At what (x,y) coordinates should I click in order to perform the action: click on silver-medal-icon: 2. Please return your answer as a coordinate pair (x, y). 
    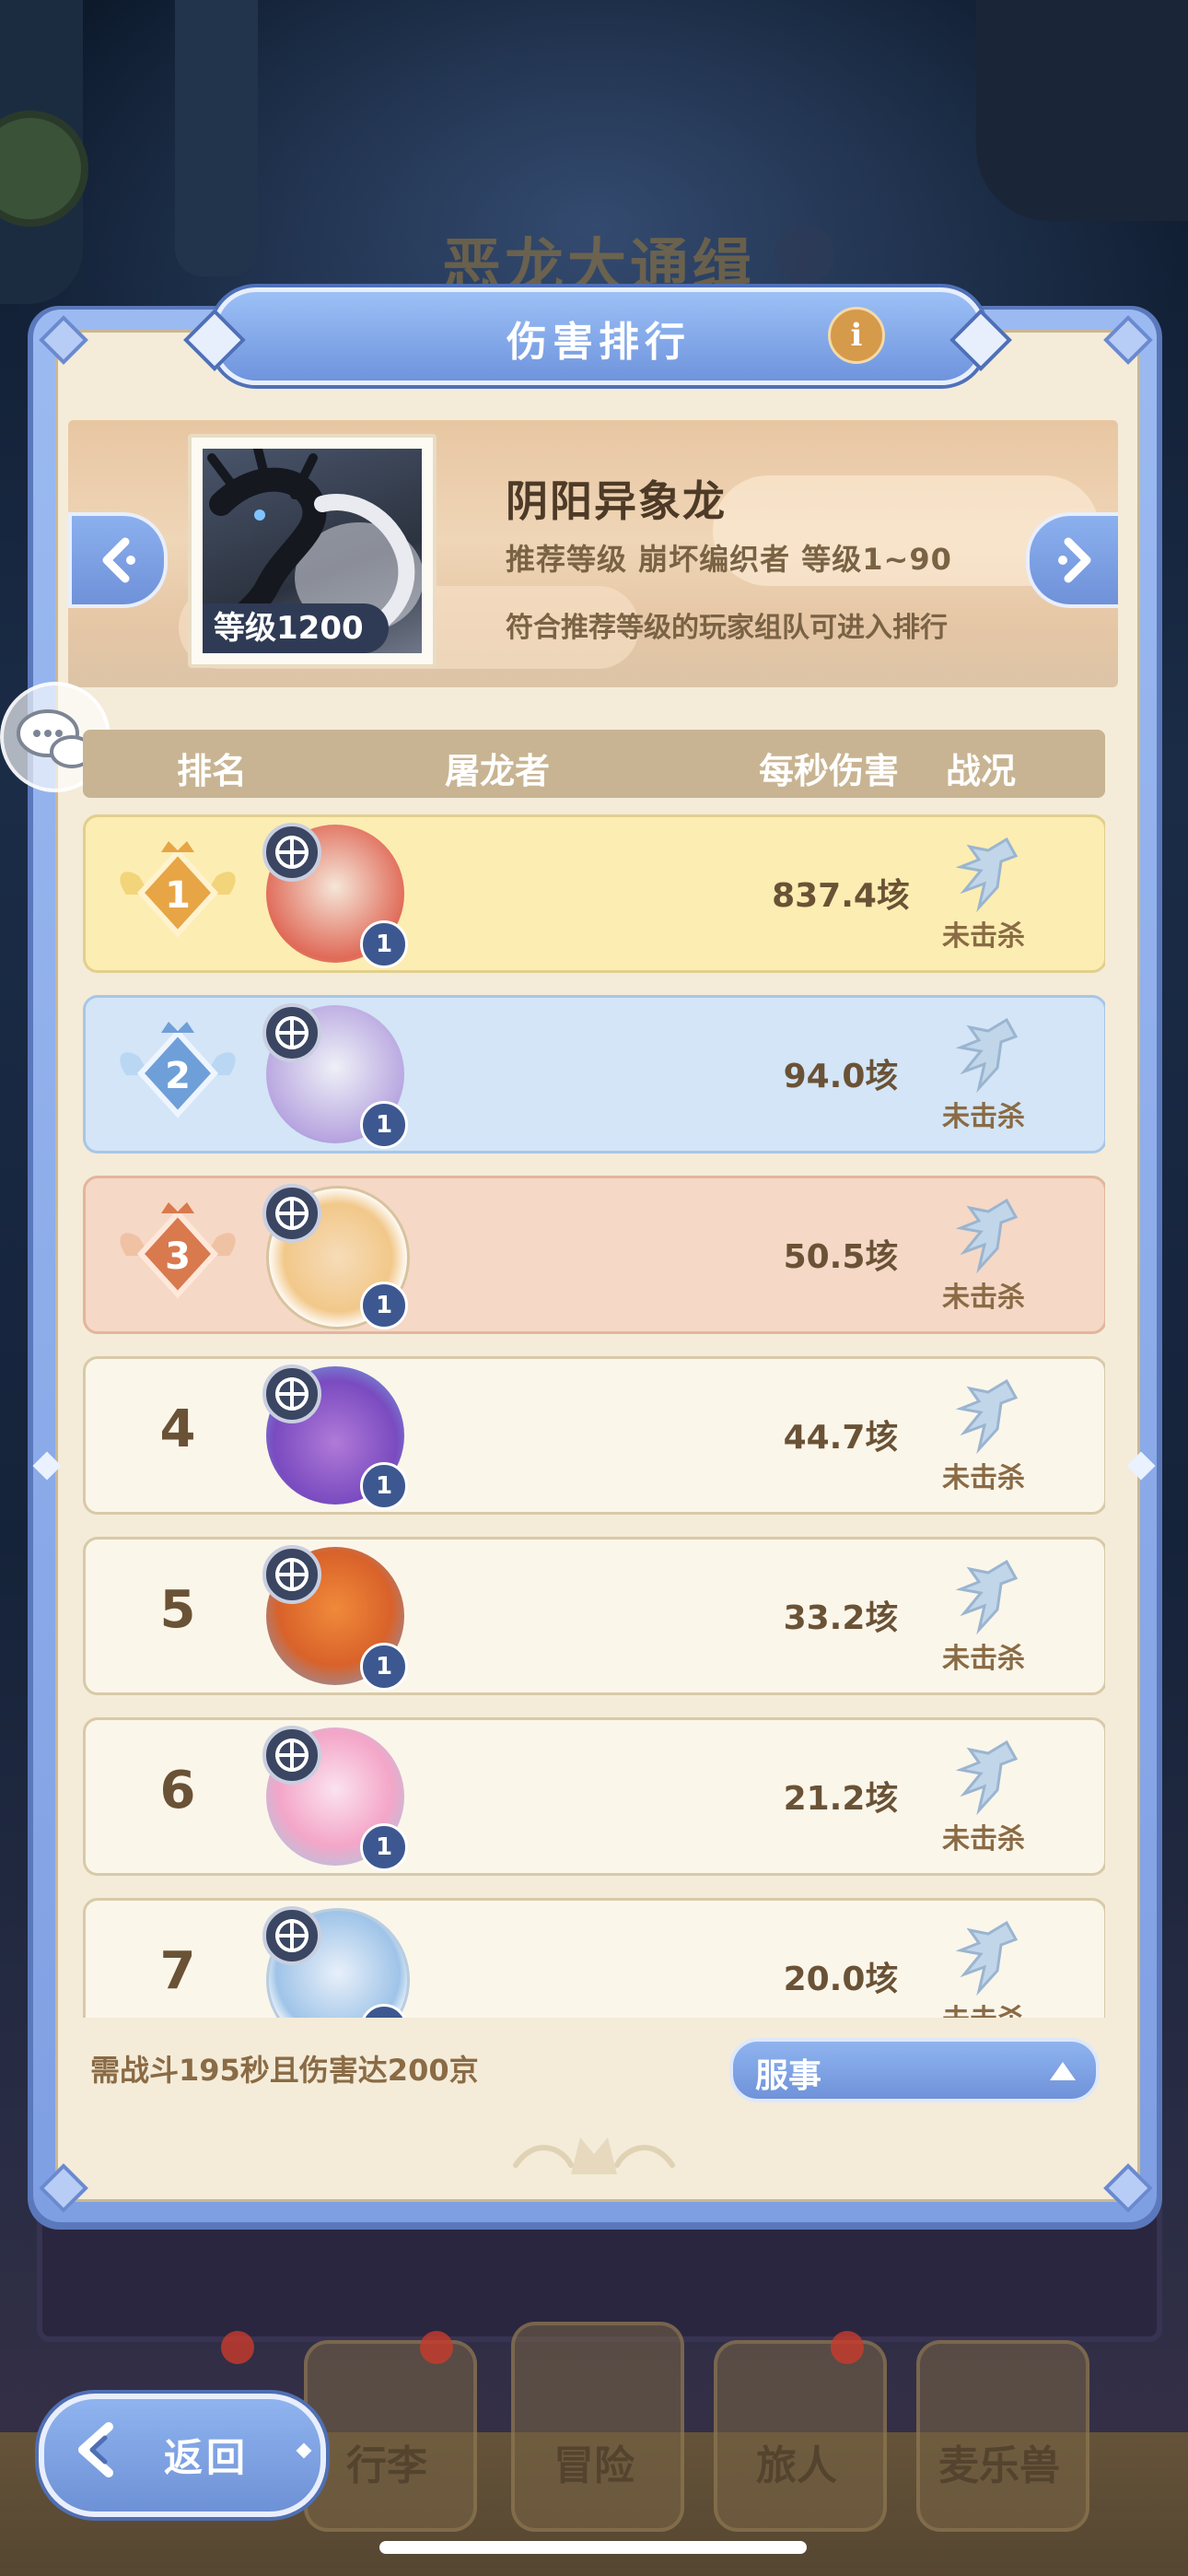
    Looking at the image, I should click on (178, 1070).